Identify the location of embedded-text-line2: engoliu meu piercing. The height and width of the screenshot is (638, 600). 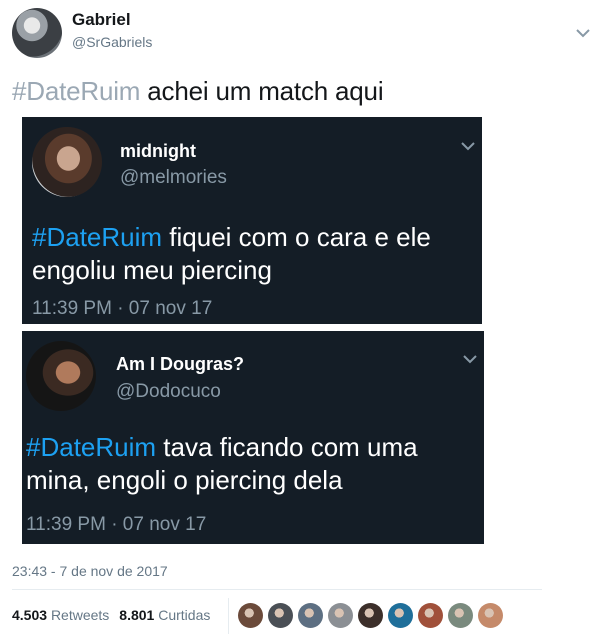
(152, 270).